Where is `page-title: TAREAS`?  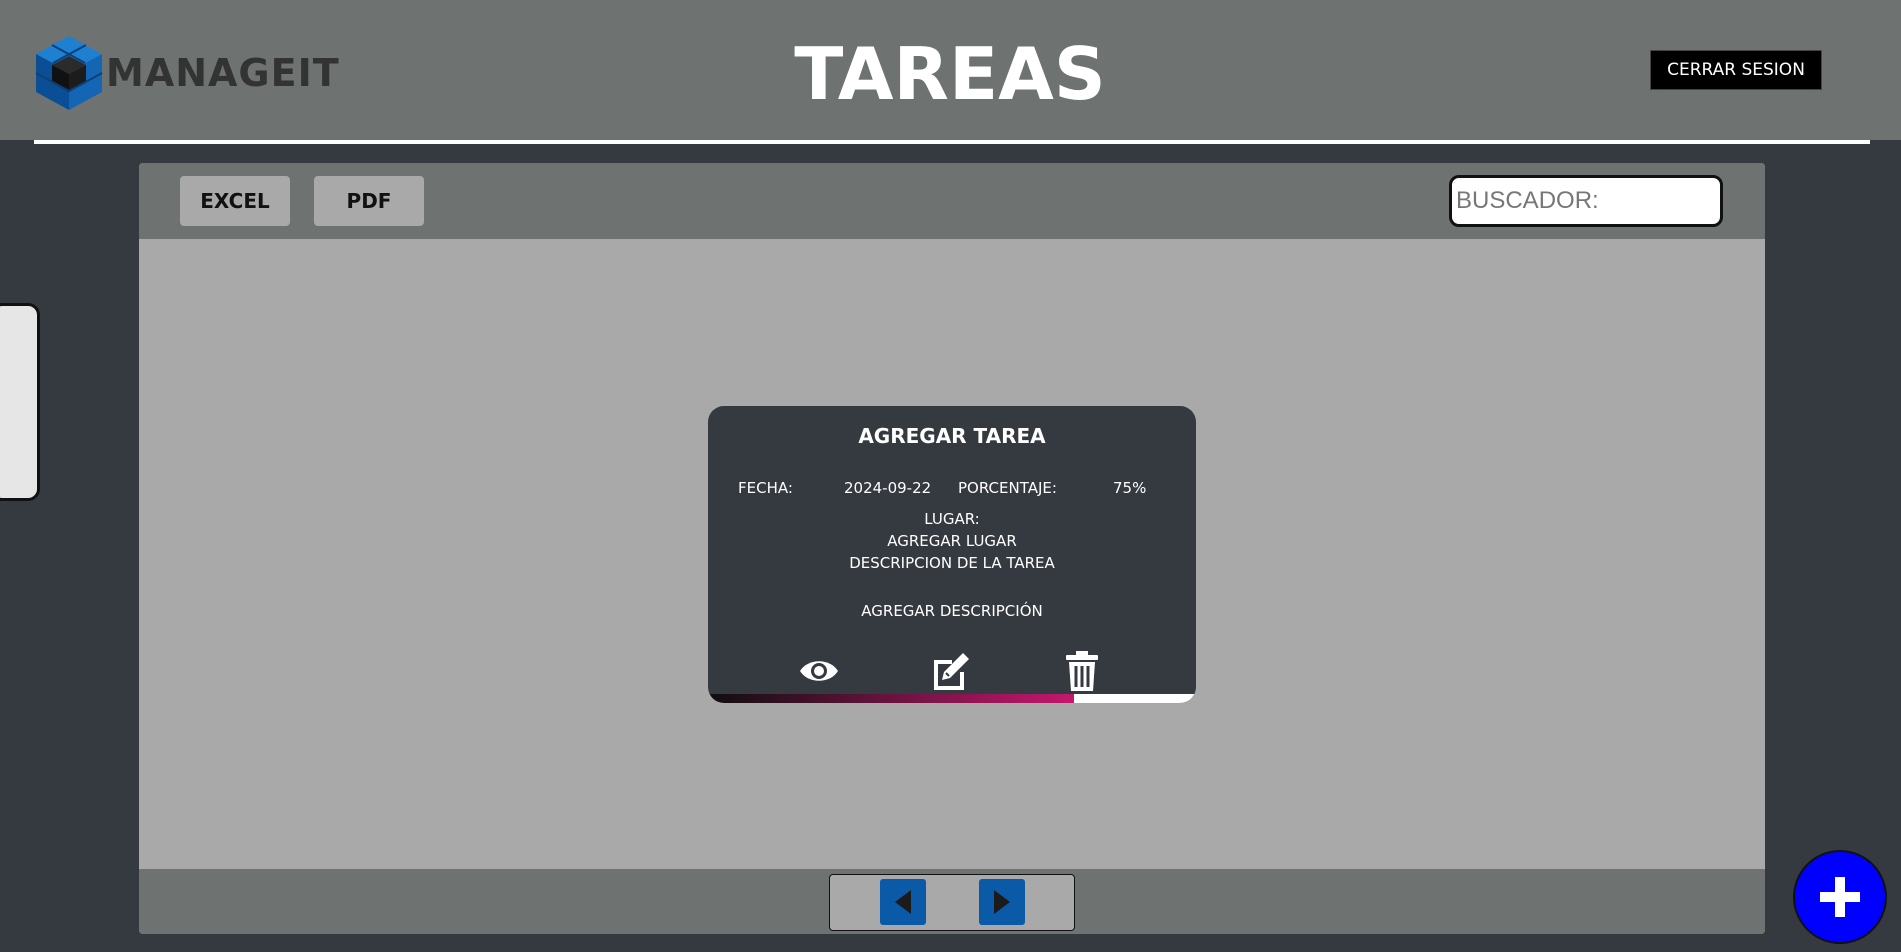
page-title: TAREAS is located at coordinates (950, 74).